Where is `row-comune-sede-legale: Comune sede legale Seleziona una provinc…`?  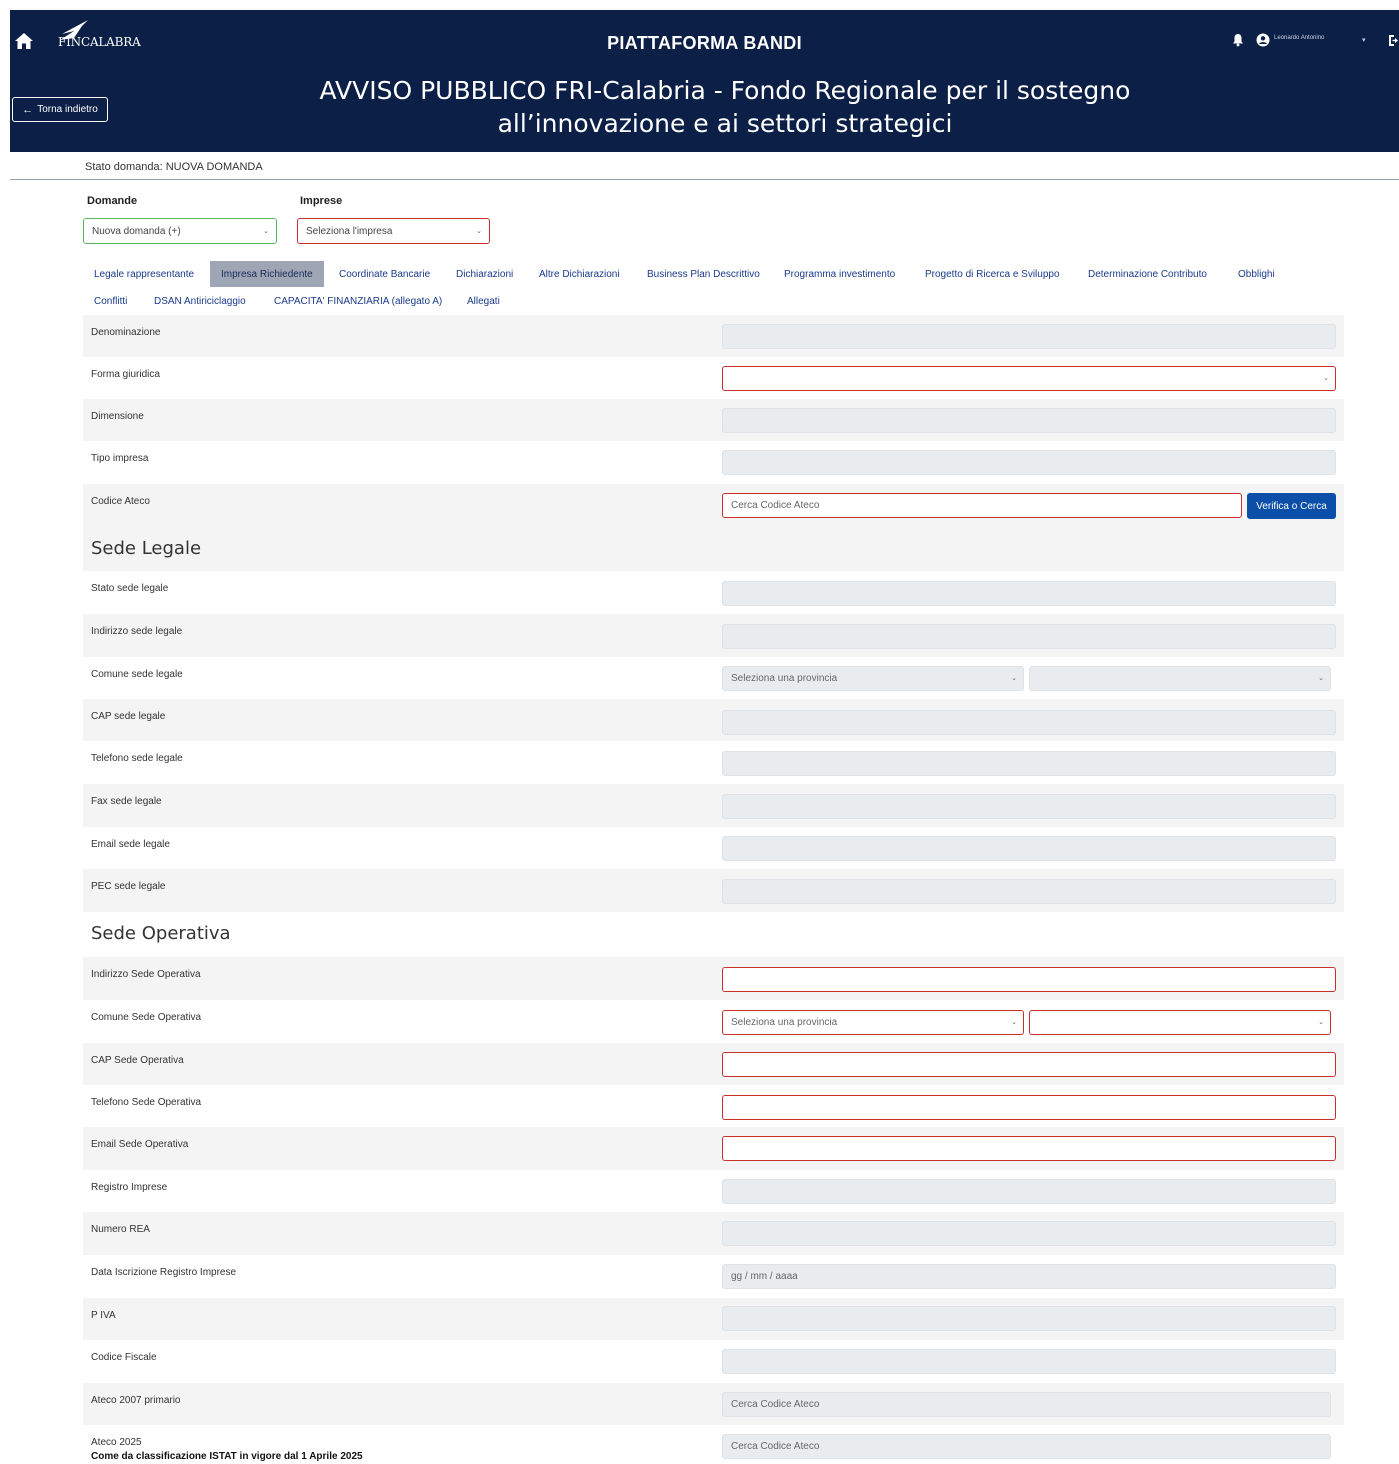
row-comune-sede-legale: Comune sede legale Seleziona una provinc… is located at coordinates (713, 678).